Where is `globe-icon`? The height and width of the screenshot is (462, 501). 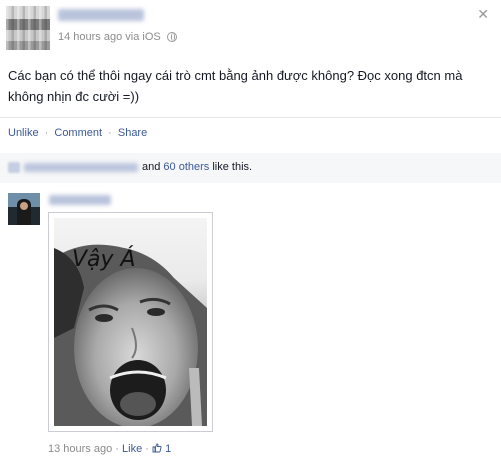 globe-icon is located at coordinates (171, 37).